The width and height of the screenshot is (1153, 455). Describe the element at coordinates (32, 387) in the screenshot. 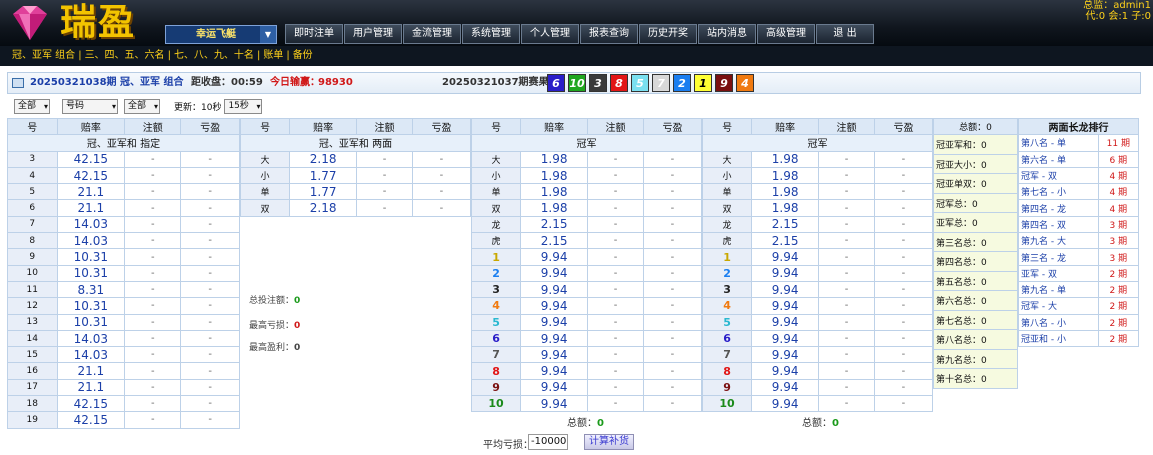

I see `row-label: 17` at that location.